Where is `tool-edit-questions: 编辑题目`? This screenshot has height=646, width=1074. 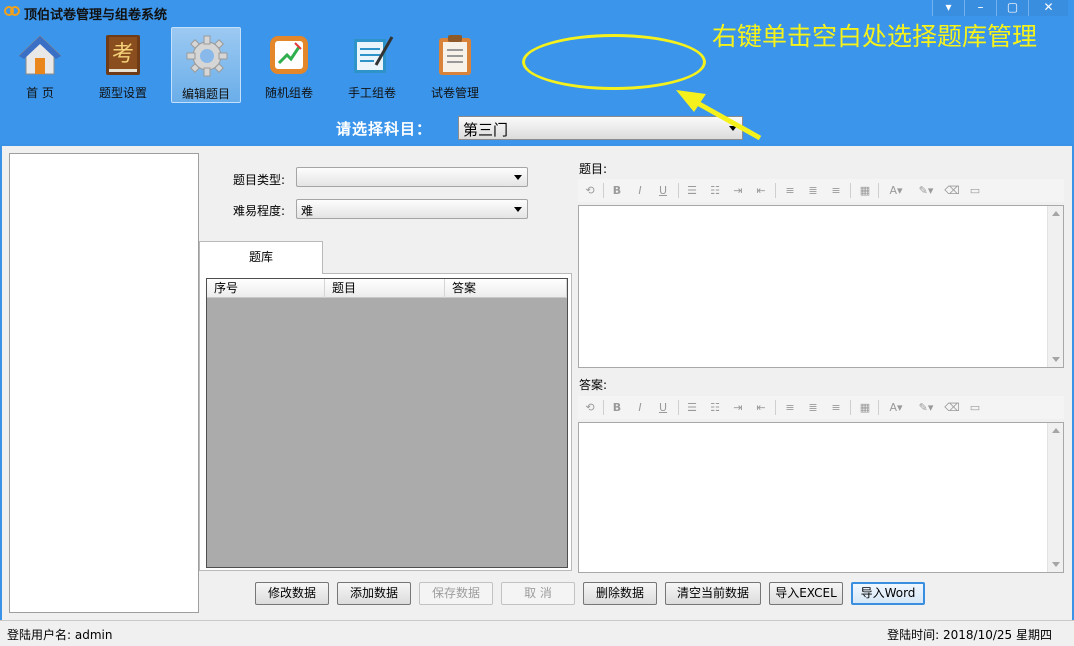 tool-edit-questions: 编辑题目 is located at coordinates (206, 65).